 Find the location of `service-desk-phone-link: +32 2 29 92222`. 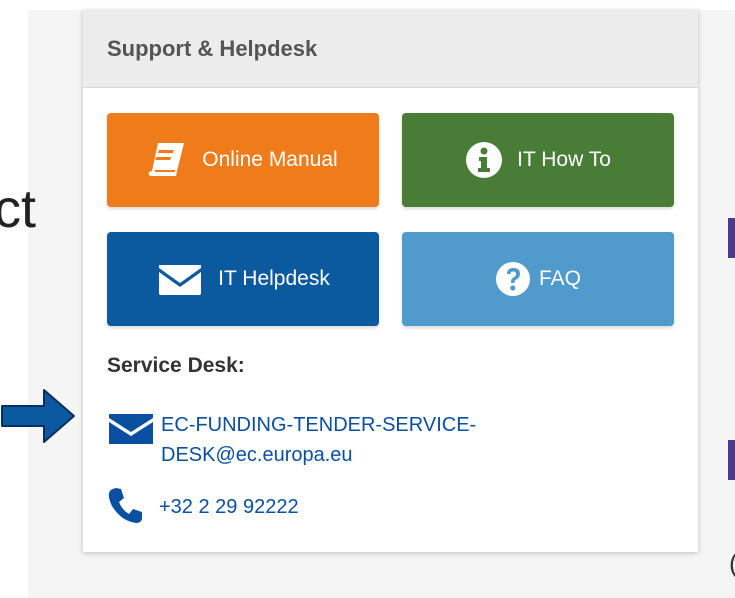

service-desk-phone-link: +32 2 29 92222 is located at coordinates (229, 507).